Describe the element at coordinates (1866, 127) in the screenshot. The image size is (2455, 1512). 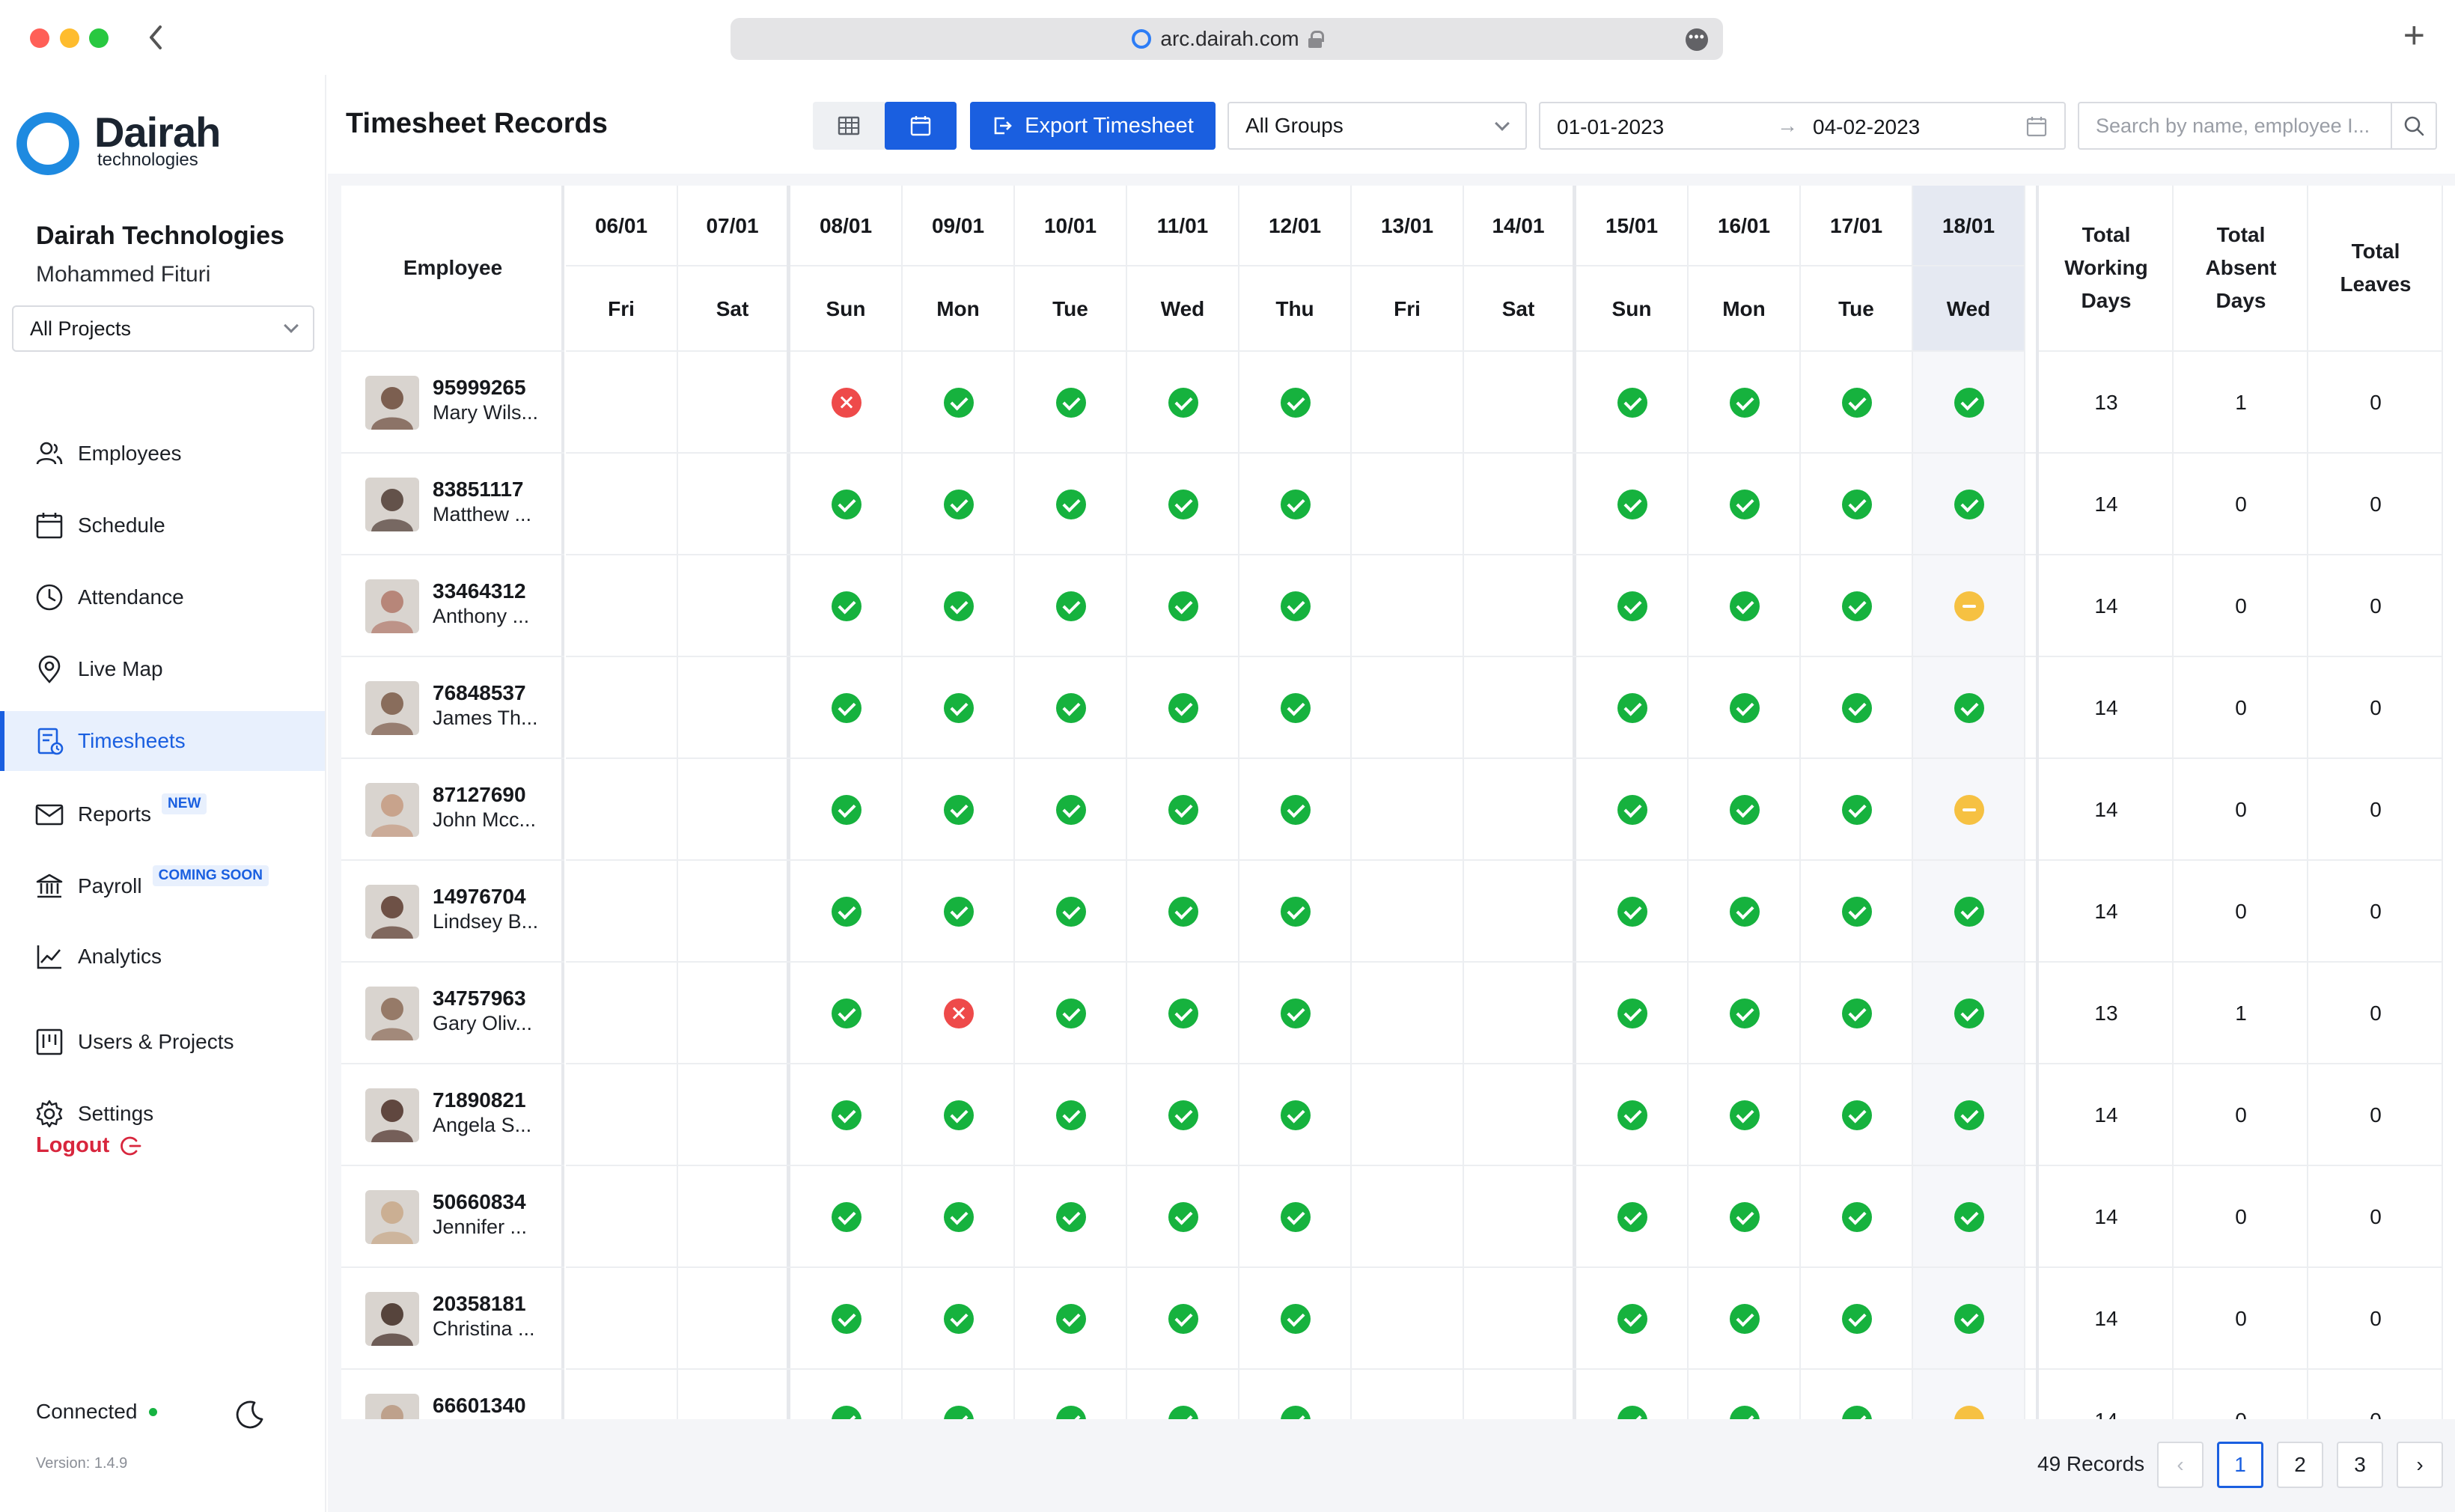
I see `date-to: 04-02-2023` at that location.